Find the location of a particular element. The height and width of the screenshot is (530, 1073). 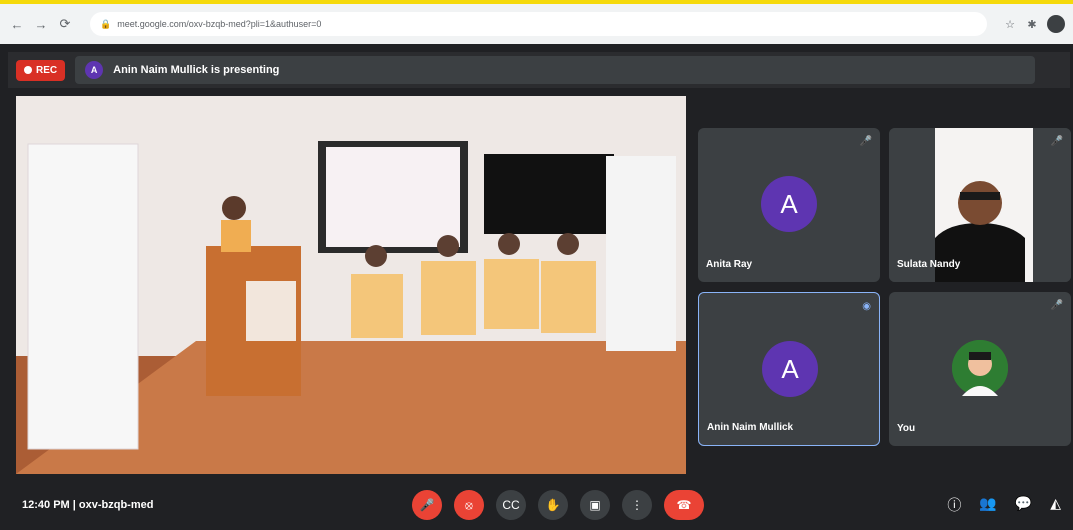

recording-indicator: REC is located at coordinates (41, 70).